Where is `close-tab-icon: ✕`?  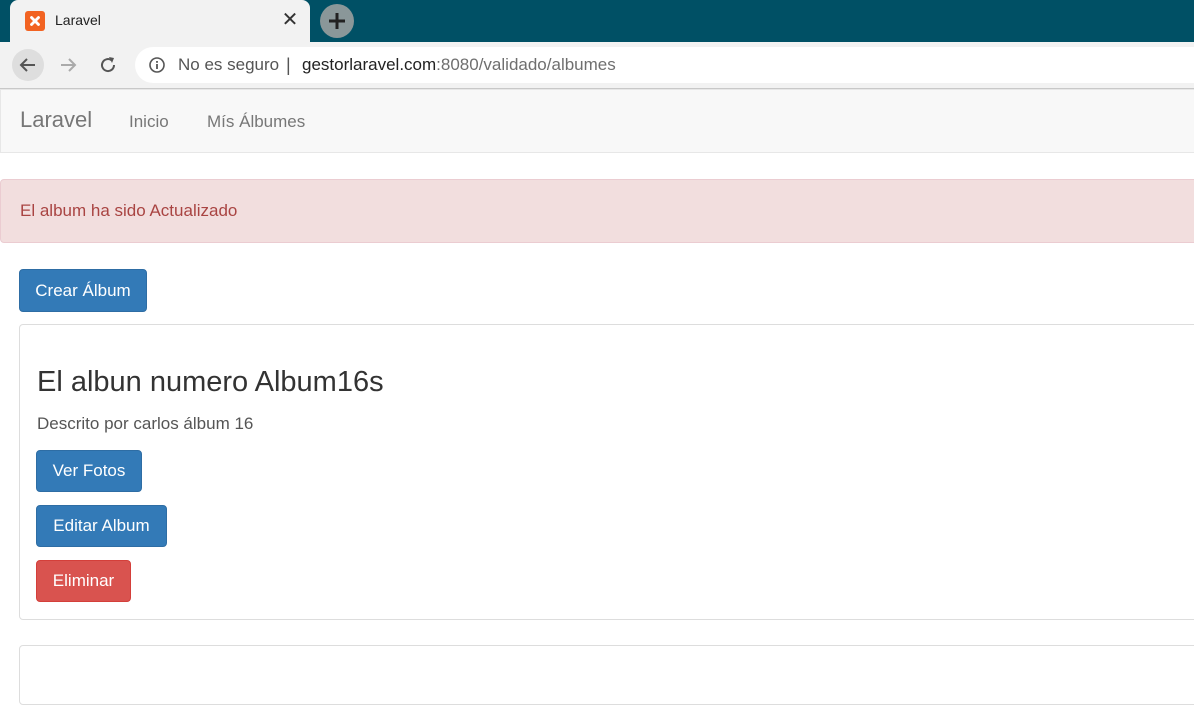
close-tab-icon: ✕ is located at coordinates (290, 20).